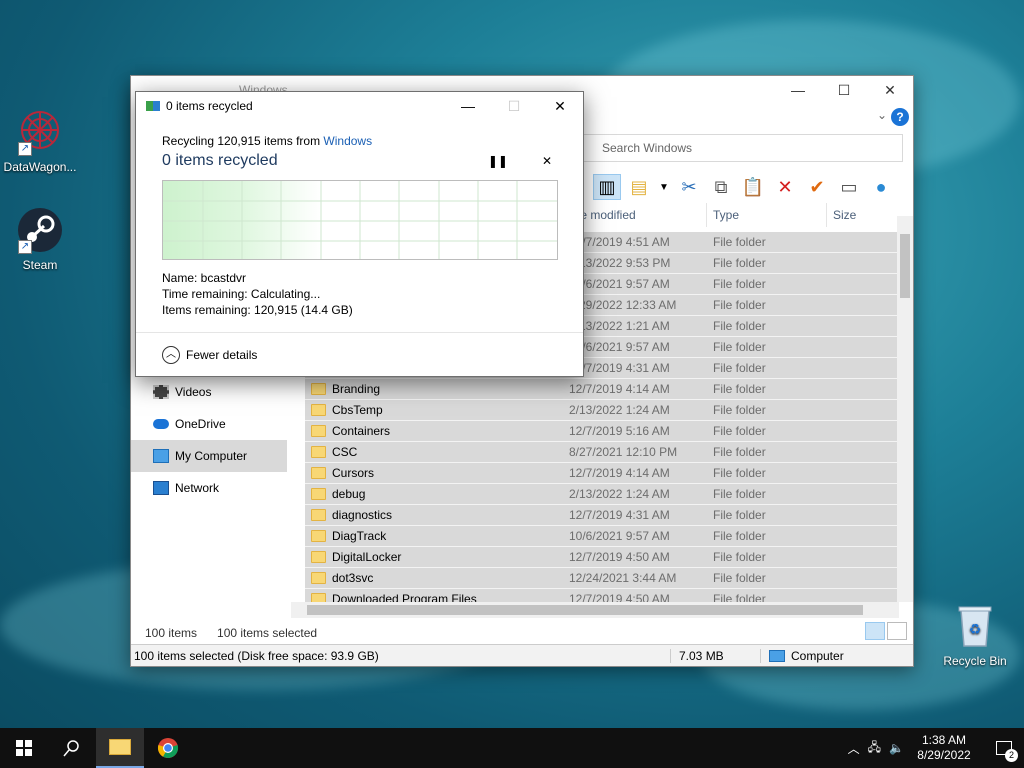  What do you see at coordinates (347, 141) in the screenshot?
I see `source-folder-link: Windows` at bounding box center [347, 141].